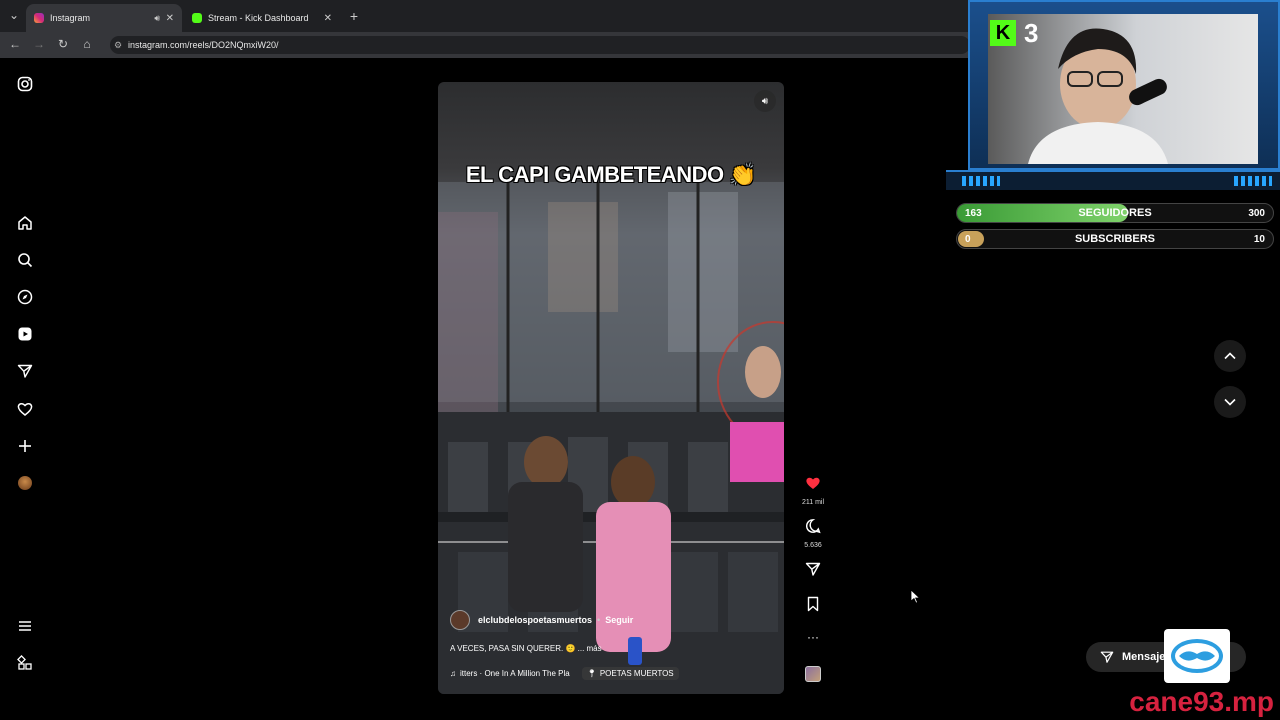 The image size is (1280, 720). I want to click on chevron-down-icon, so click(1230, 402).